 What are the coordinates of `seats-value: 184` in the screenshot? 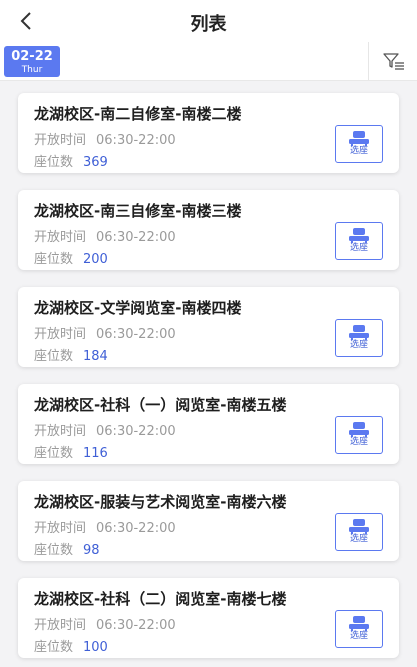 It's located at (95, 356).